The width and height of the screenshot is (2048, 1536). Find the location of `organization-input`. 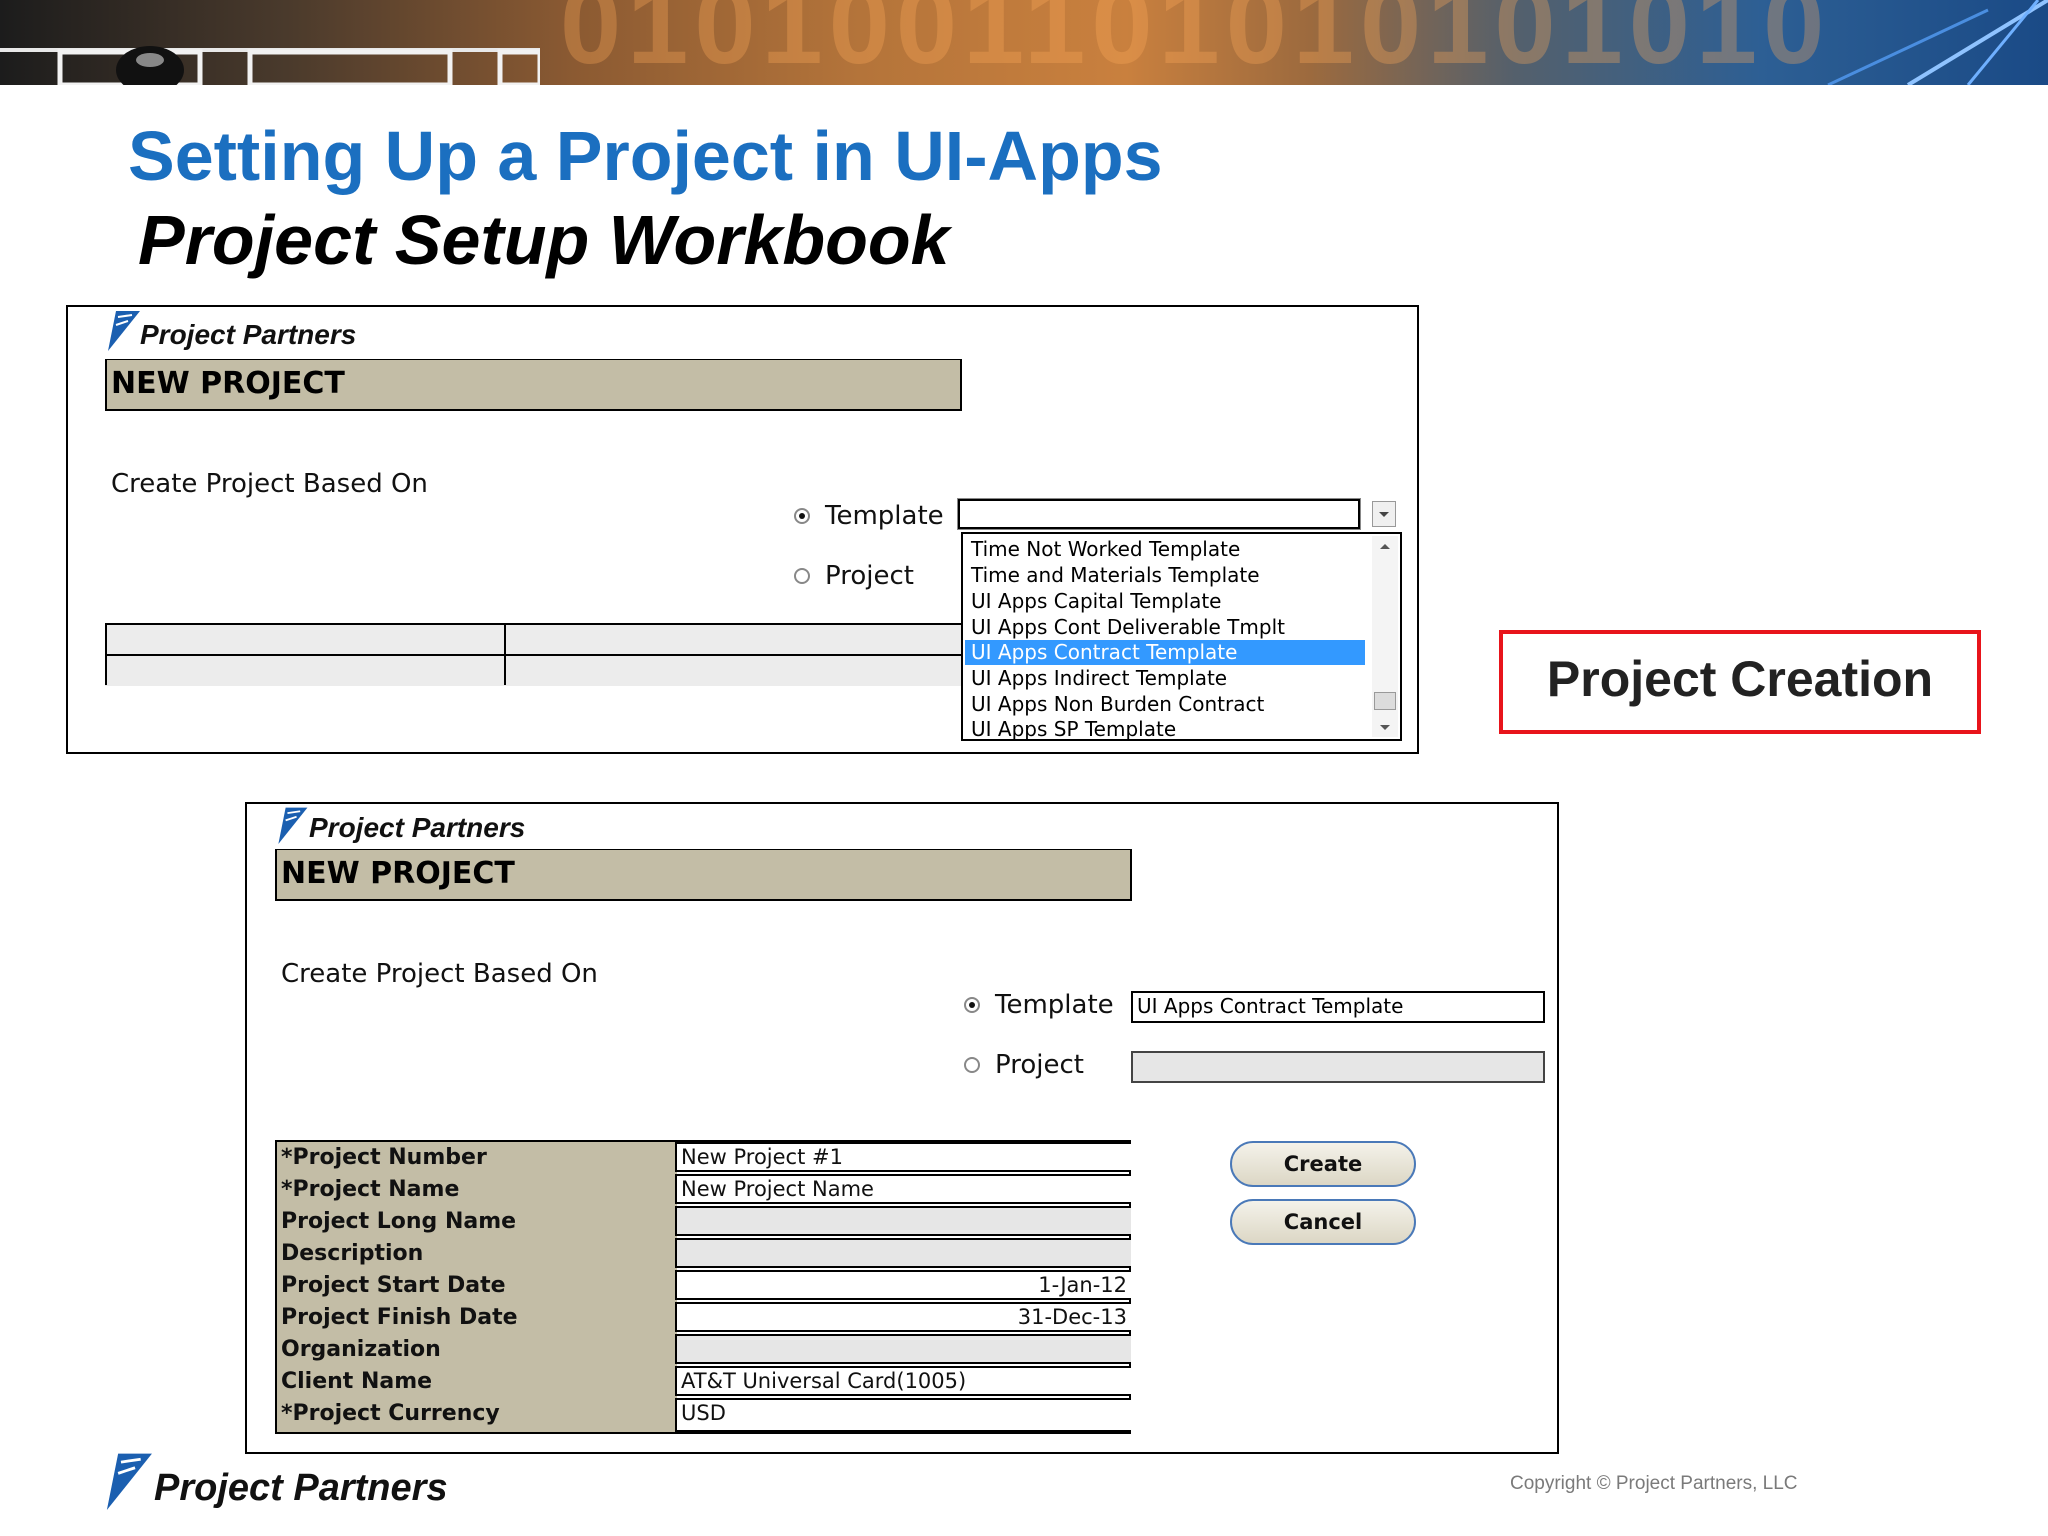

organization-input is located at coordinates (903, 1349).